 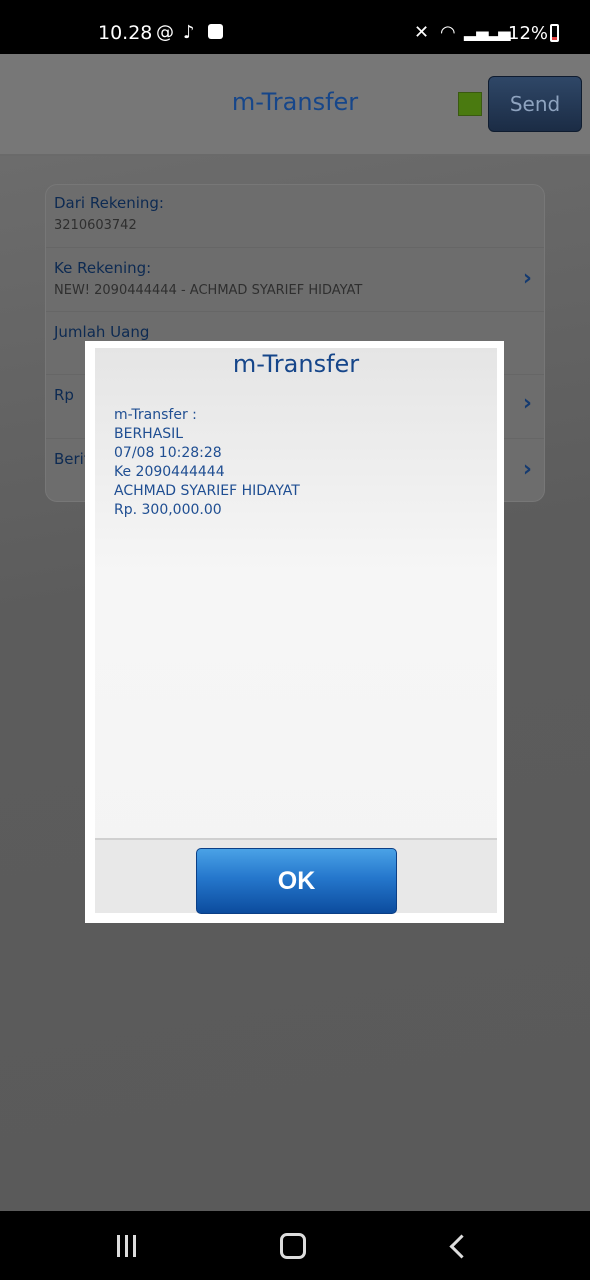 I want to click on home-icon, so click(x=292, y=1246).